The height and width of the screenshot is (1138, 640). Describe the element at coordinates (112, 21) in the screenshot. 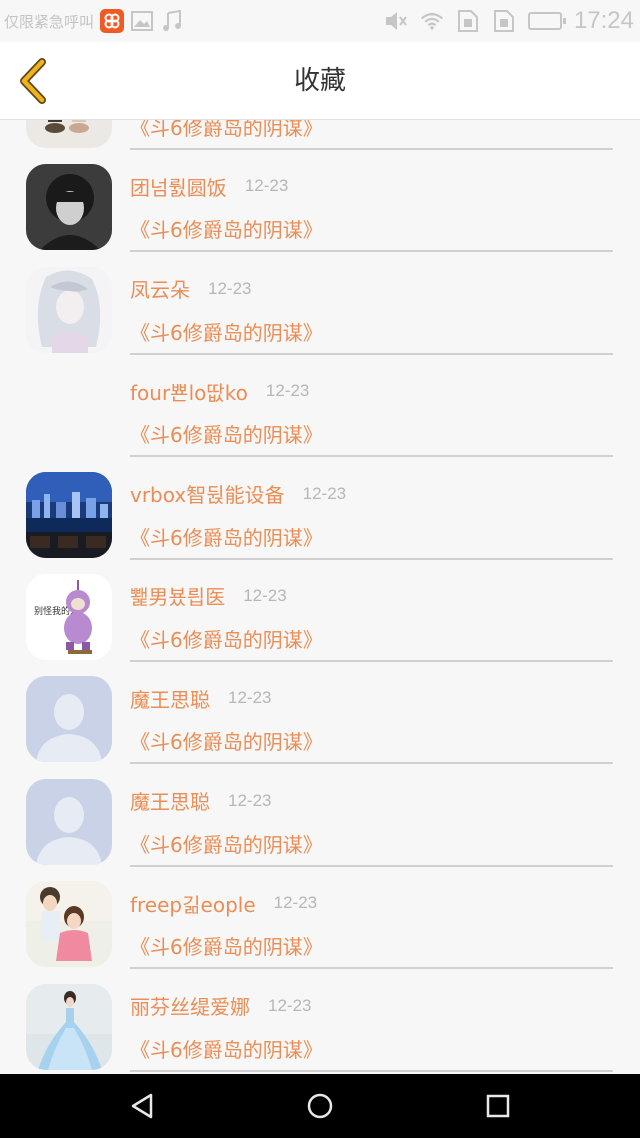

I see `app-notification-icon` at that location.